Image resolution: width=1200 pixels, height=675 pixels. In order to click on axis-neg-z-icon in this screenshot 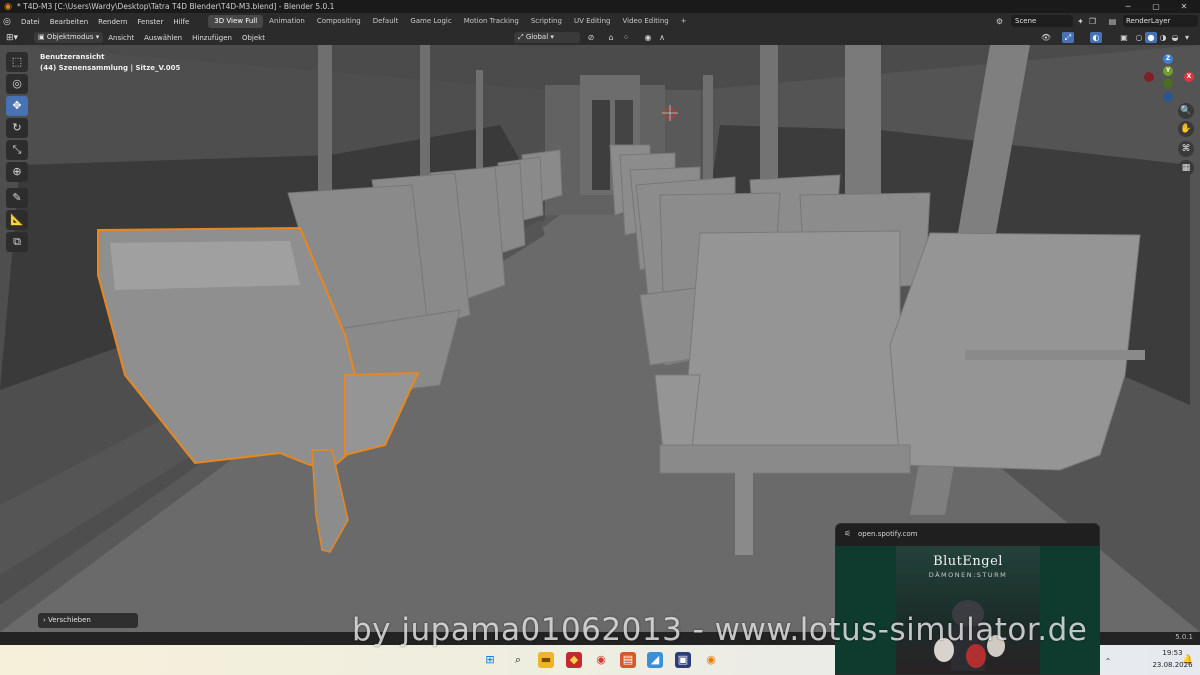, I will do `click(1168, 97)`.